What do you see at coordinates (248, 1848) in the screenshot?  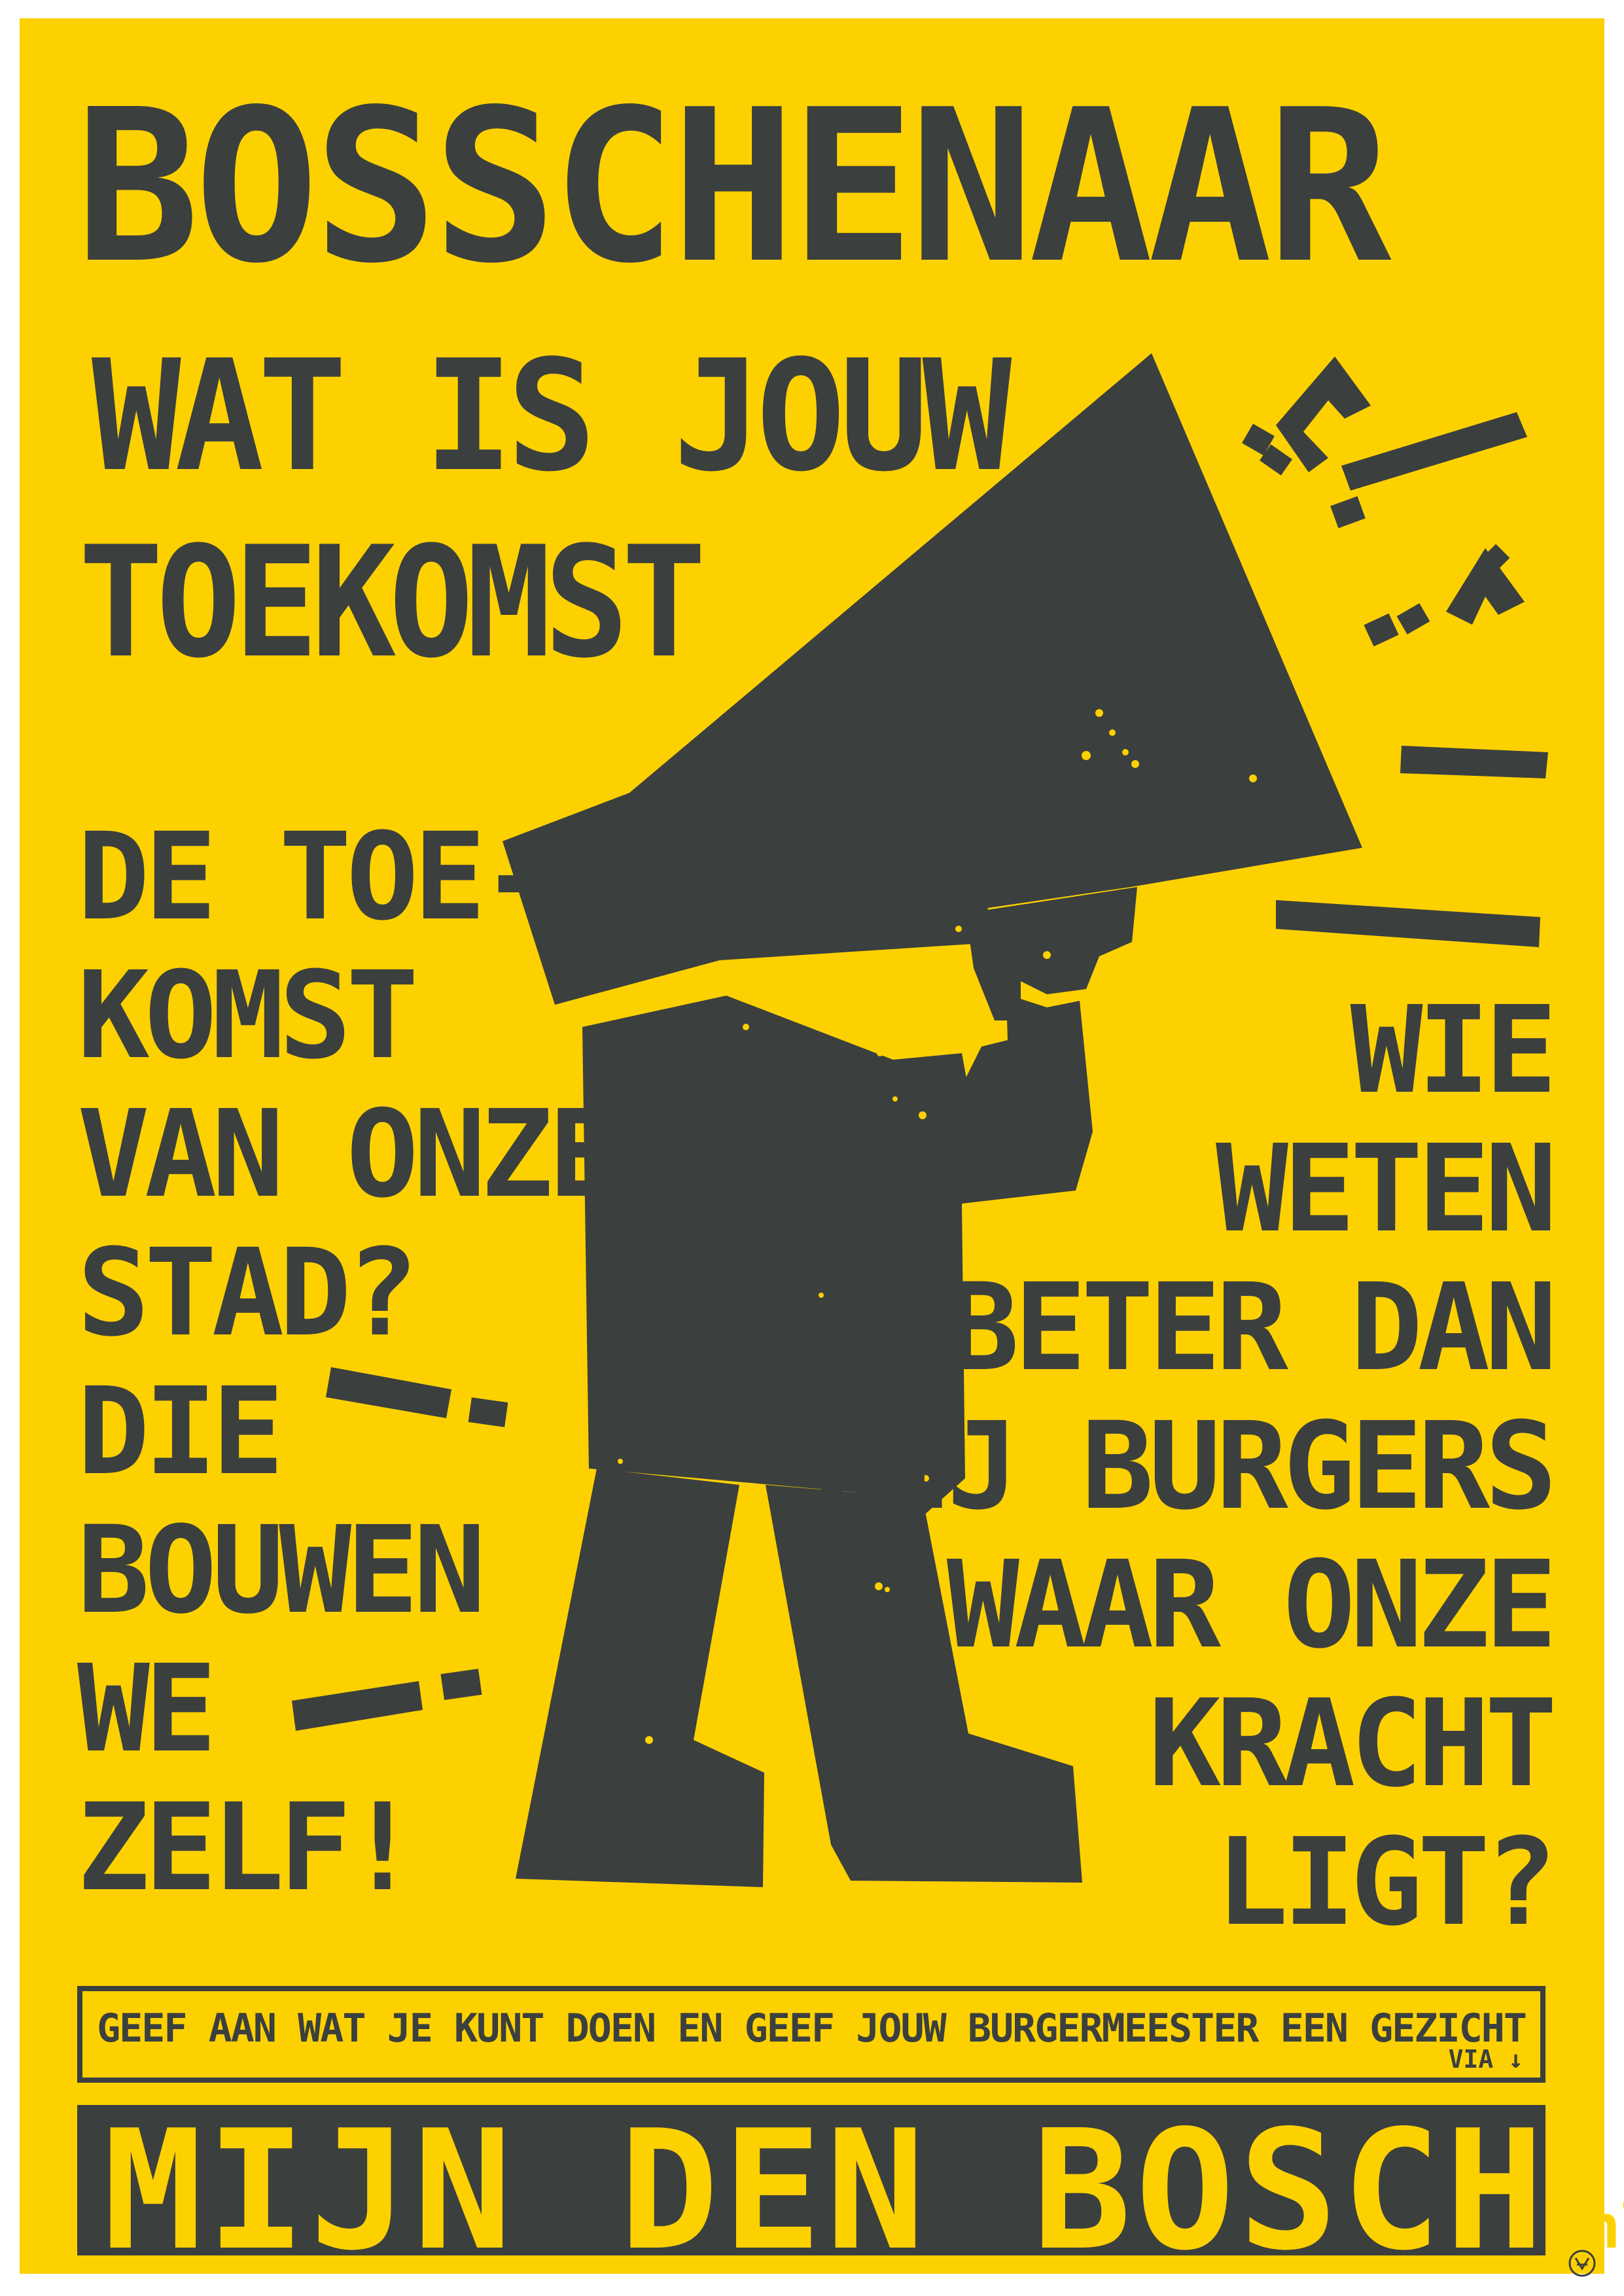 I see `left-text-line: ZELF!` at bounding box center [248, 1848].